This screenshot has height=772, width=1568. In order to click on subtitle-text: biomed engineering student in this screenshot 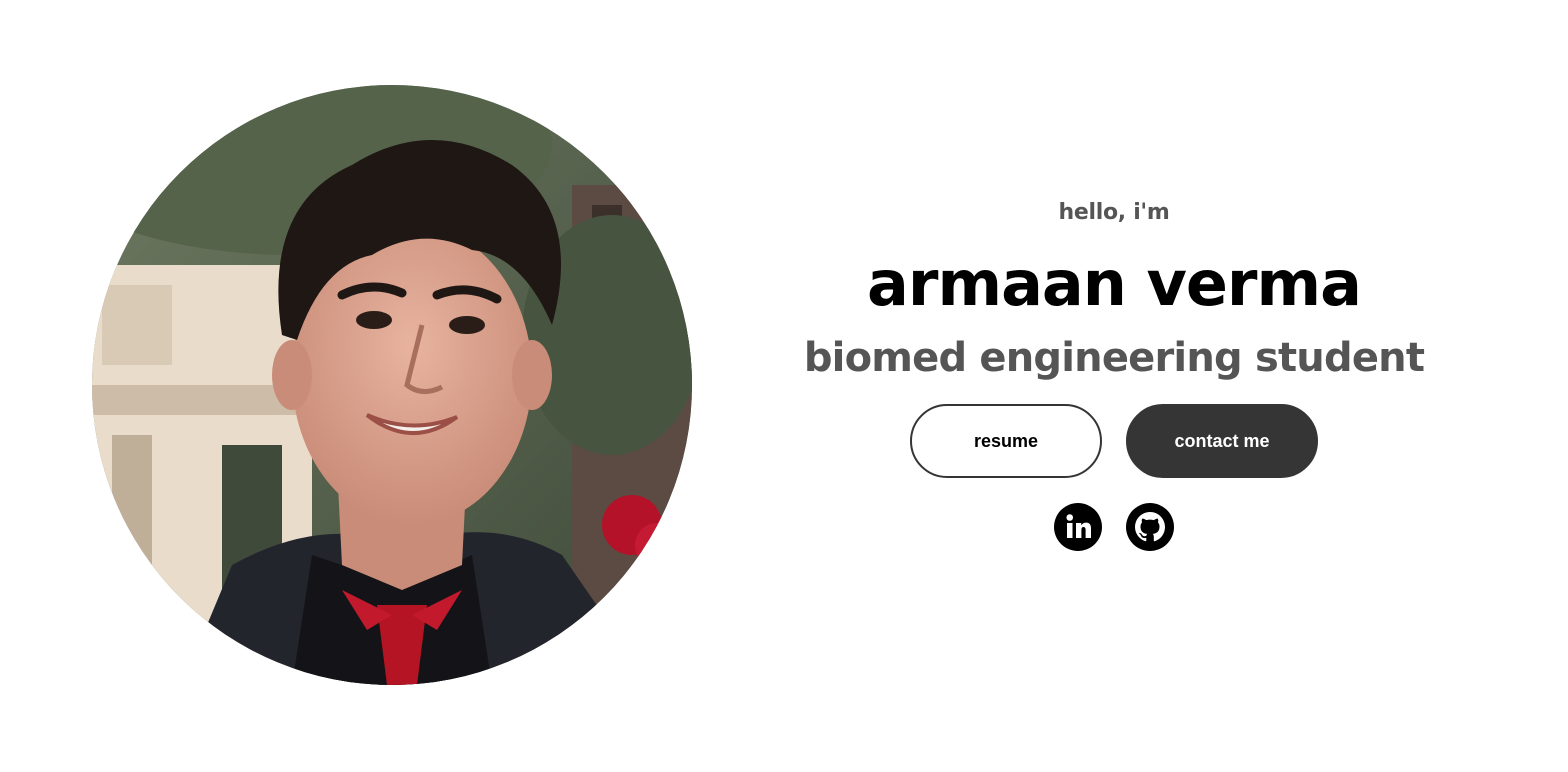, I will do `click(1114, 358)`.